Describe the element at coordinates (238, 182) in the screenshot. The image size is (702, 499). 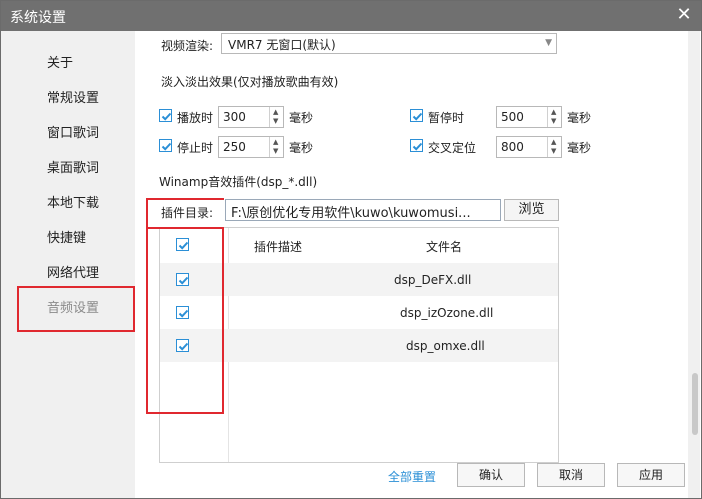
I see `winamp-heading: Winamp音效插件(dsp_*.dll)` at that location.